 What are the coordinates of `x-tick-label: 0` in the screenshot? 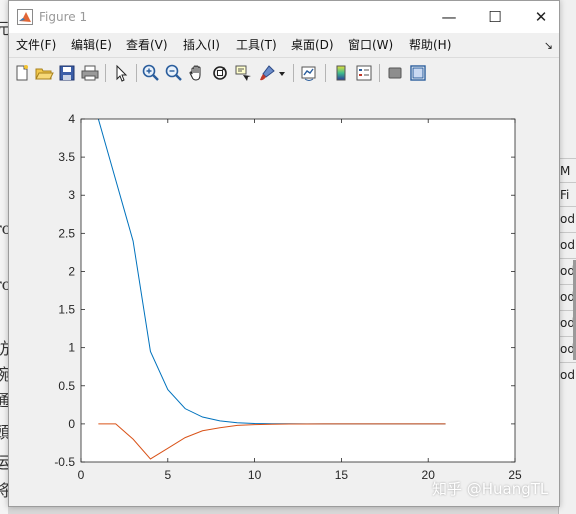 It's located at (81, 475).